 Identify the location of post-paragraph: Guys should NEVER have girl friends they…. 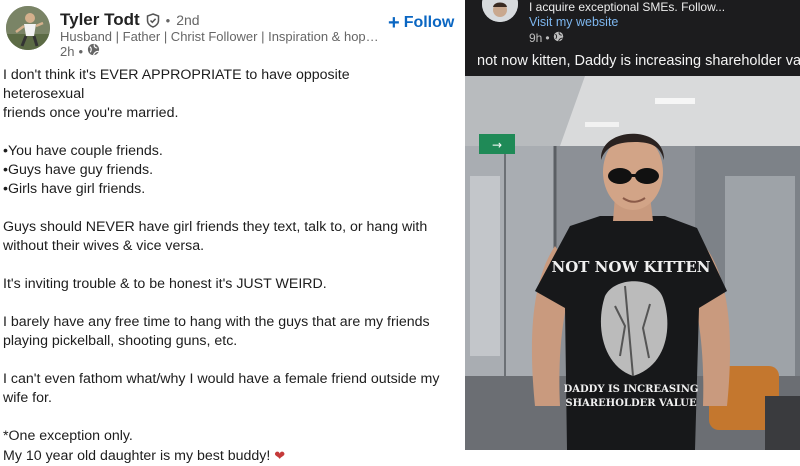
(215, 236).